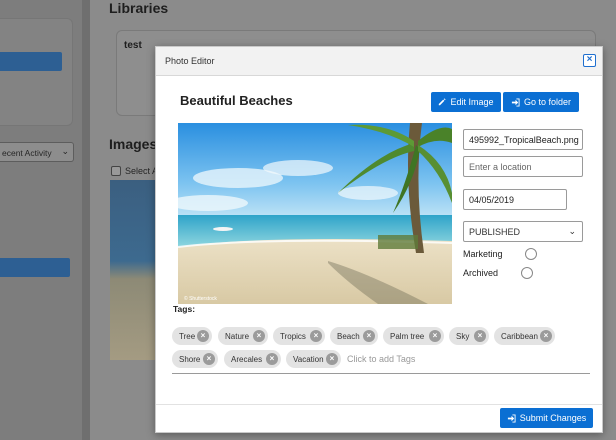 The width and height of the screenshot is (616, 440). I want to click on library-item: test, so click(133, 45).